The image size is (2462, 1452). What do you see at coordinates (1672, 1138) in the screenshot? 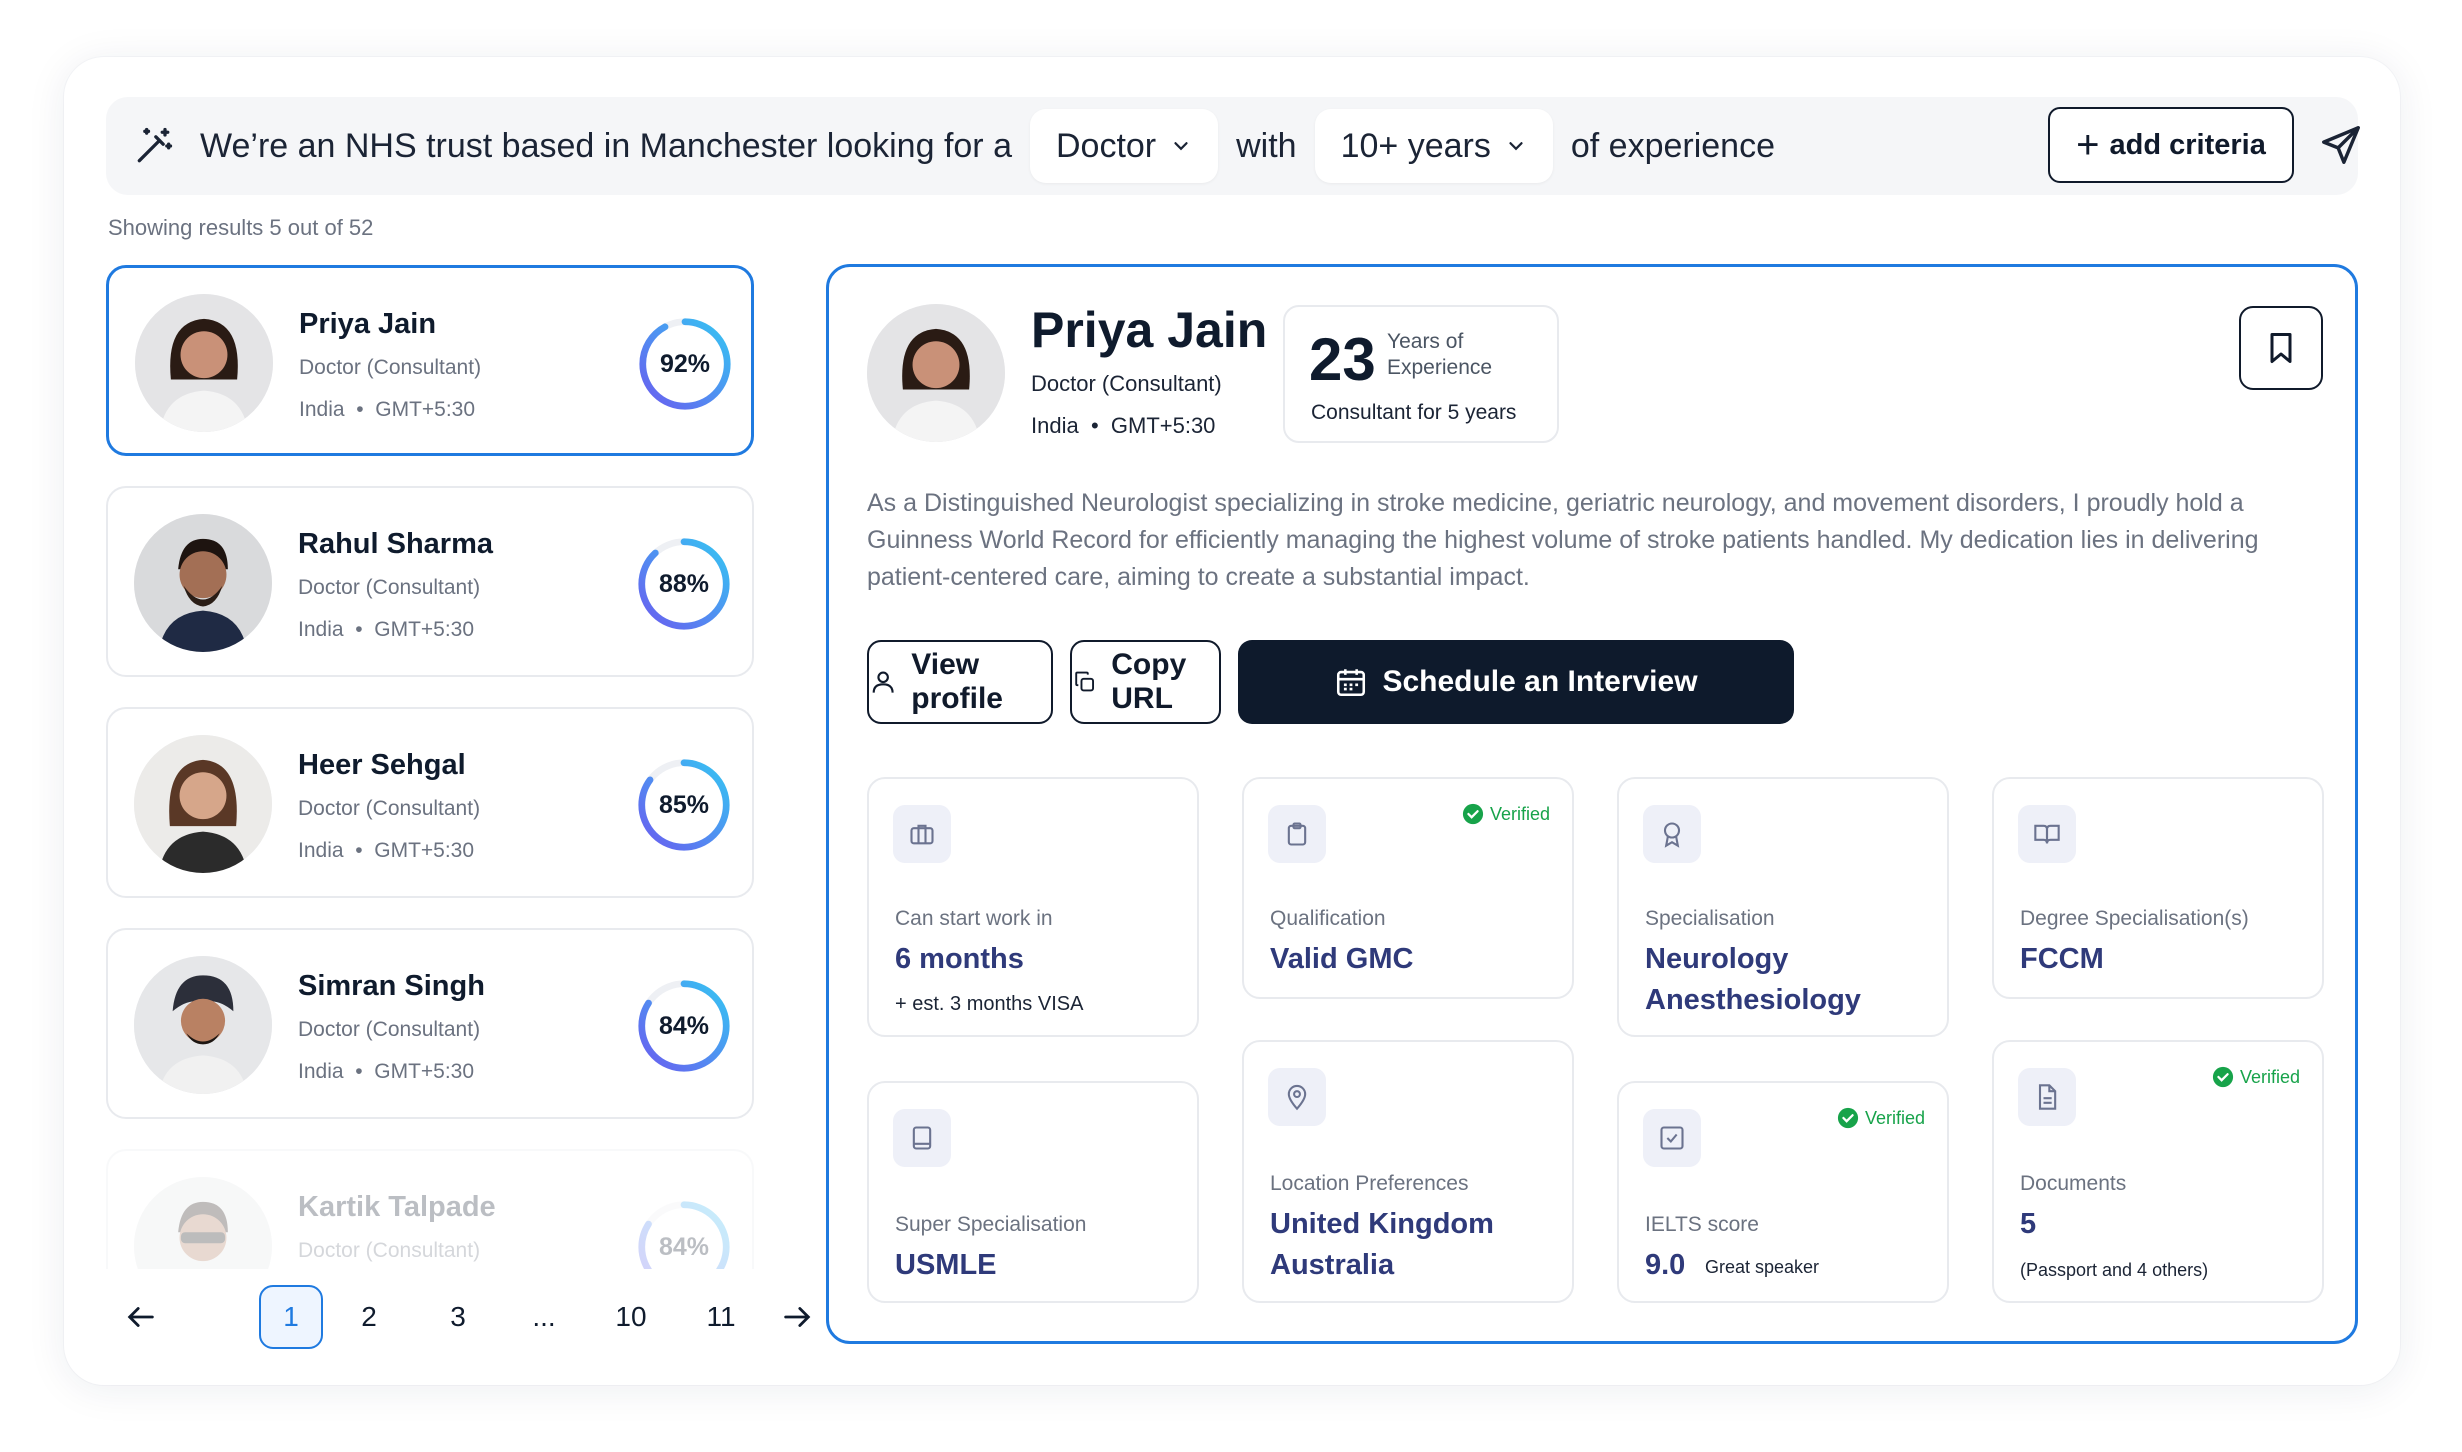
I see `check-square-icon` at bounding box center [1672, 1138].